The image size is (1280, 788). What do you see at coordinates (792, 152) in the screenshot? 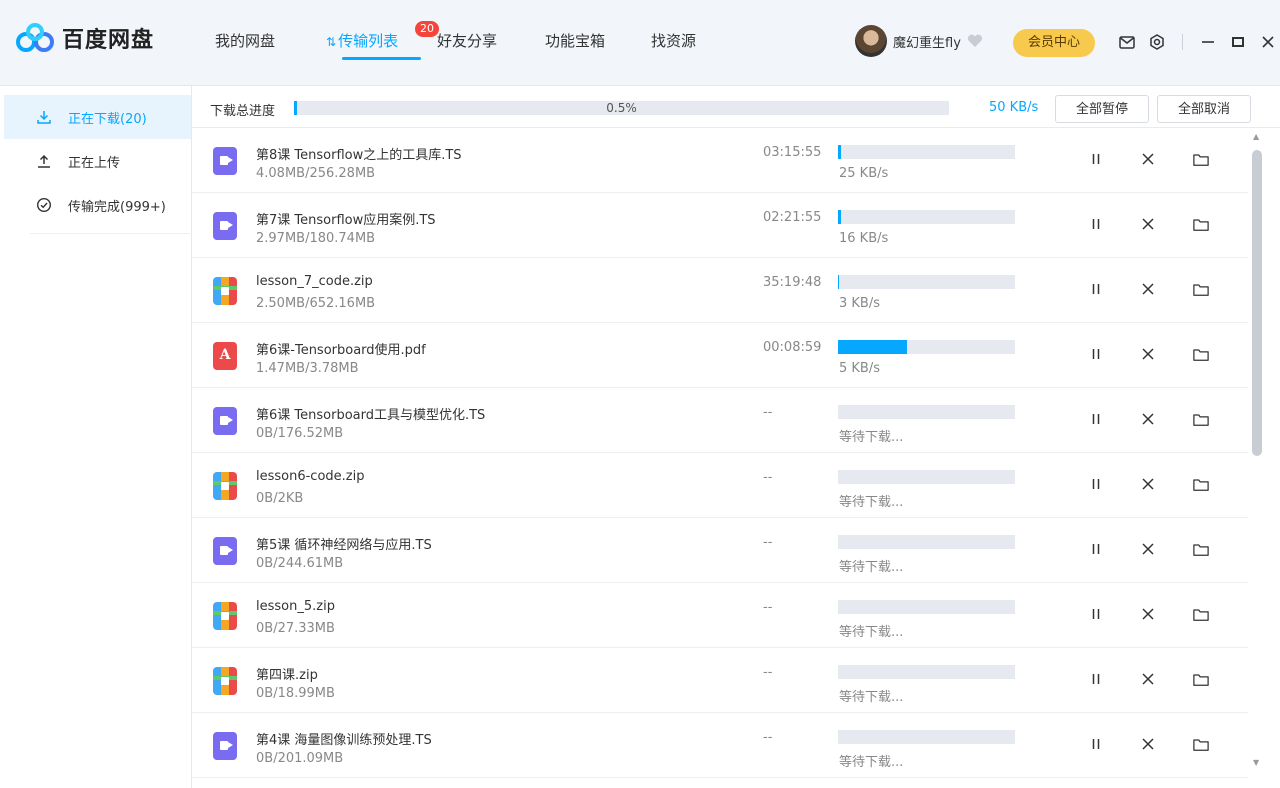
I see `remaining-time: 03:15:55` at bounding box center [792, 152].